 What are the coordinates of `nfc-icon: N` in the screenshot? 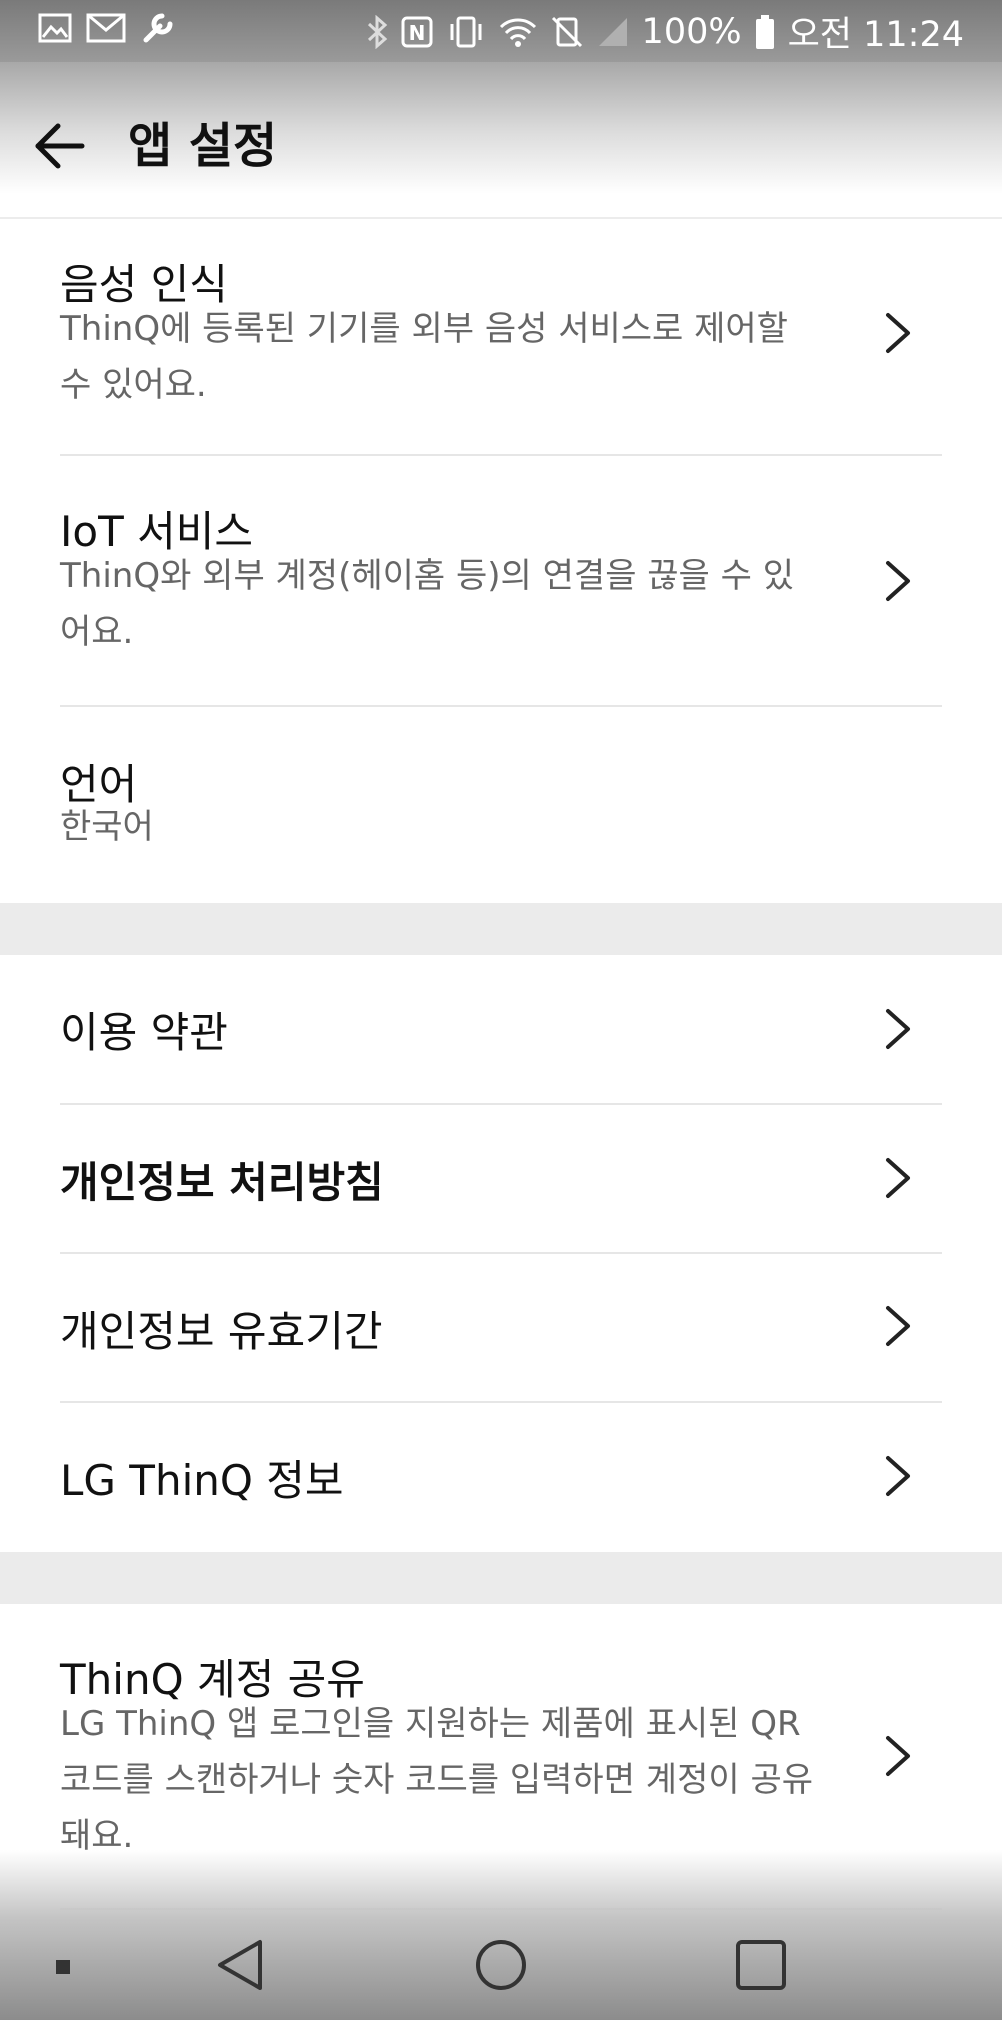 It's located at (417, 31).